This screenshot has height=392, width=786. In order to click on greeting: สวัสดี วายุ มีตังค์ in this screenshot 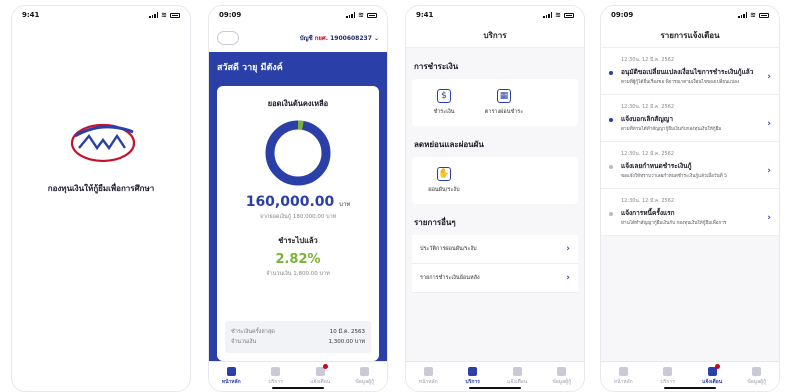, I will do `click(250, 68)`.